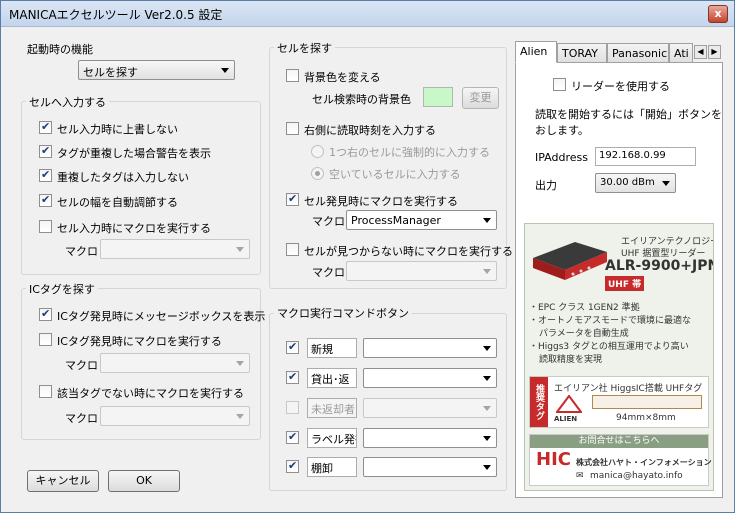  What do you see at coordinates (408, 251) in the screenshot?
I see `notfound-macro-label: セルが見つからない時にマクロを実行する` at bounding box center [408, 251].